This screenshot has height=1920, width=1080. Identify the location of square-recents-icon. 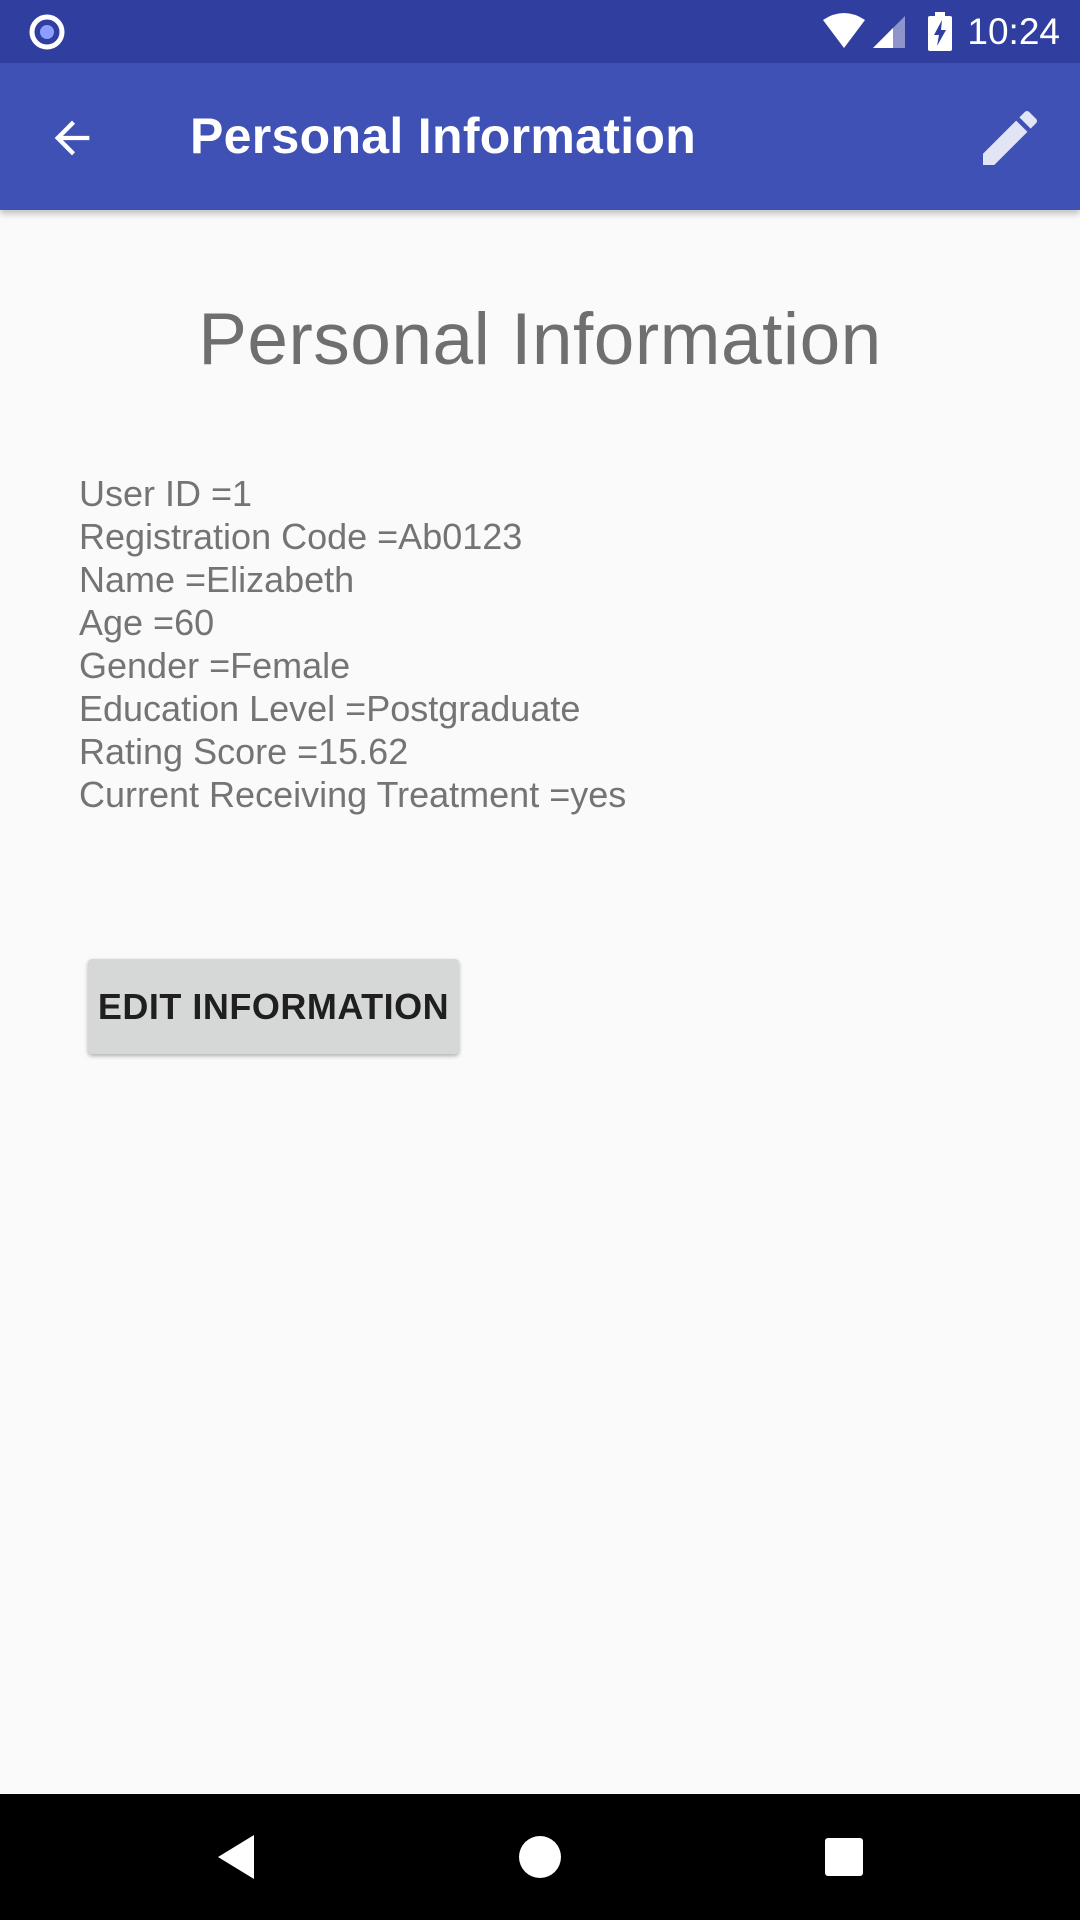
(844, 1857).